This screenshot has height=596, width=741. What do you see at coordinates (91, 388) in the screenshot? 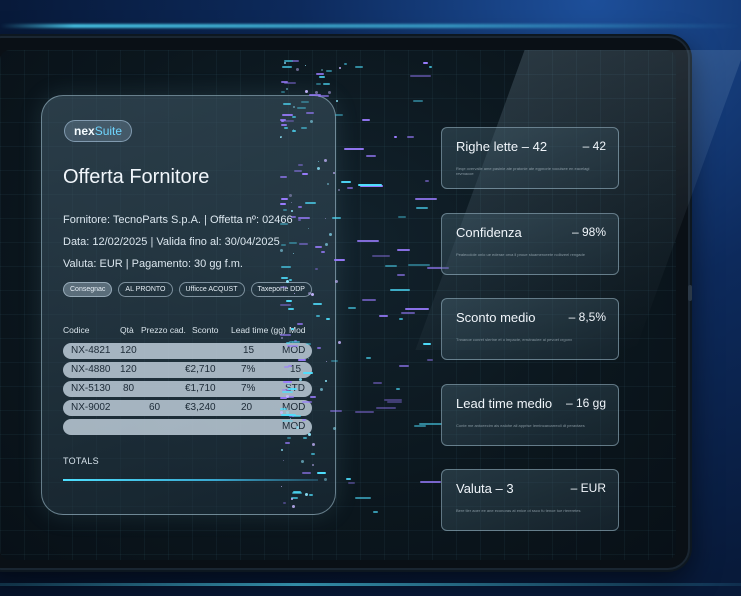
I see `cell-code: NX-5130` at bounding box center [91, 388].